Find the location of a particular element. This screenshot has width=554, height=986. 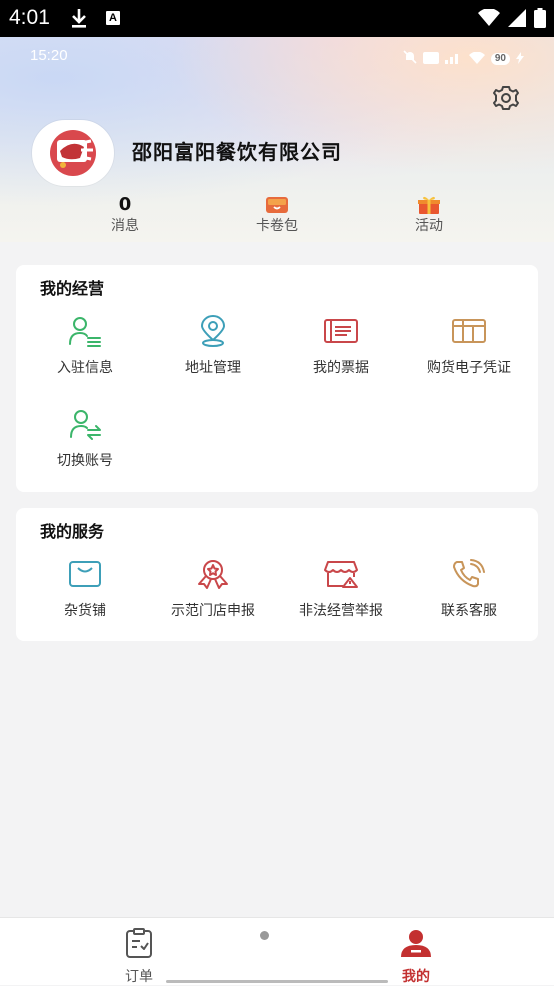

grid-item-label: 地址管理 is located at coordinates (213, 368).